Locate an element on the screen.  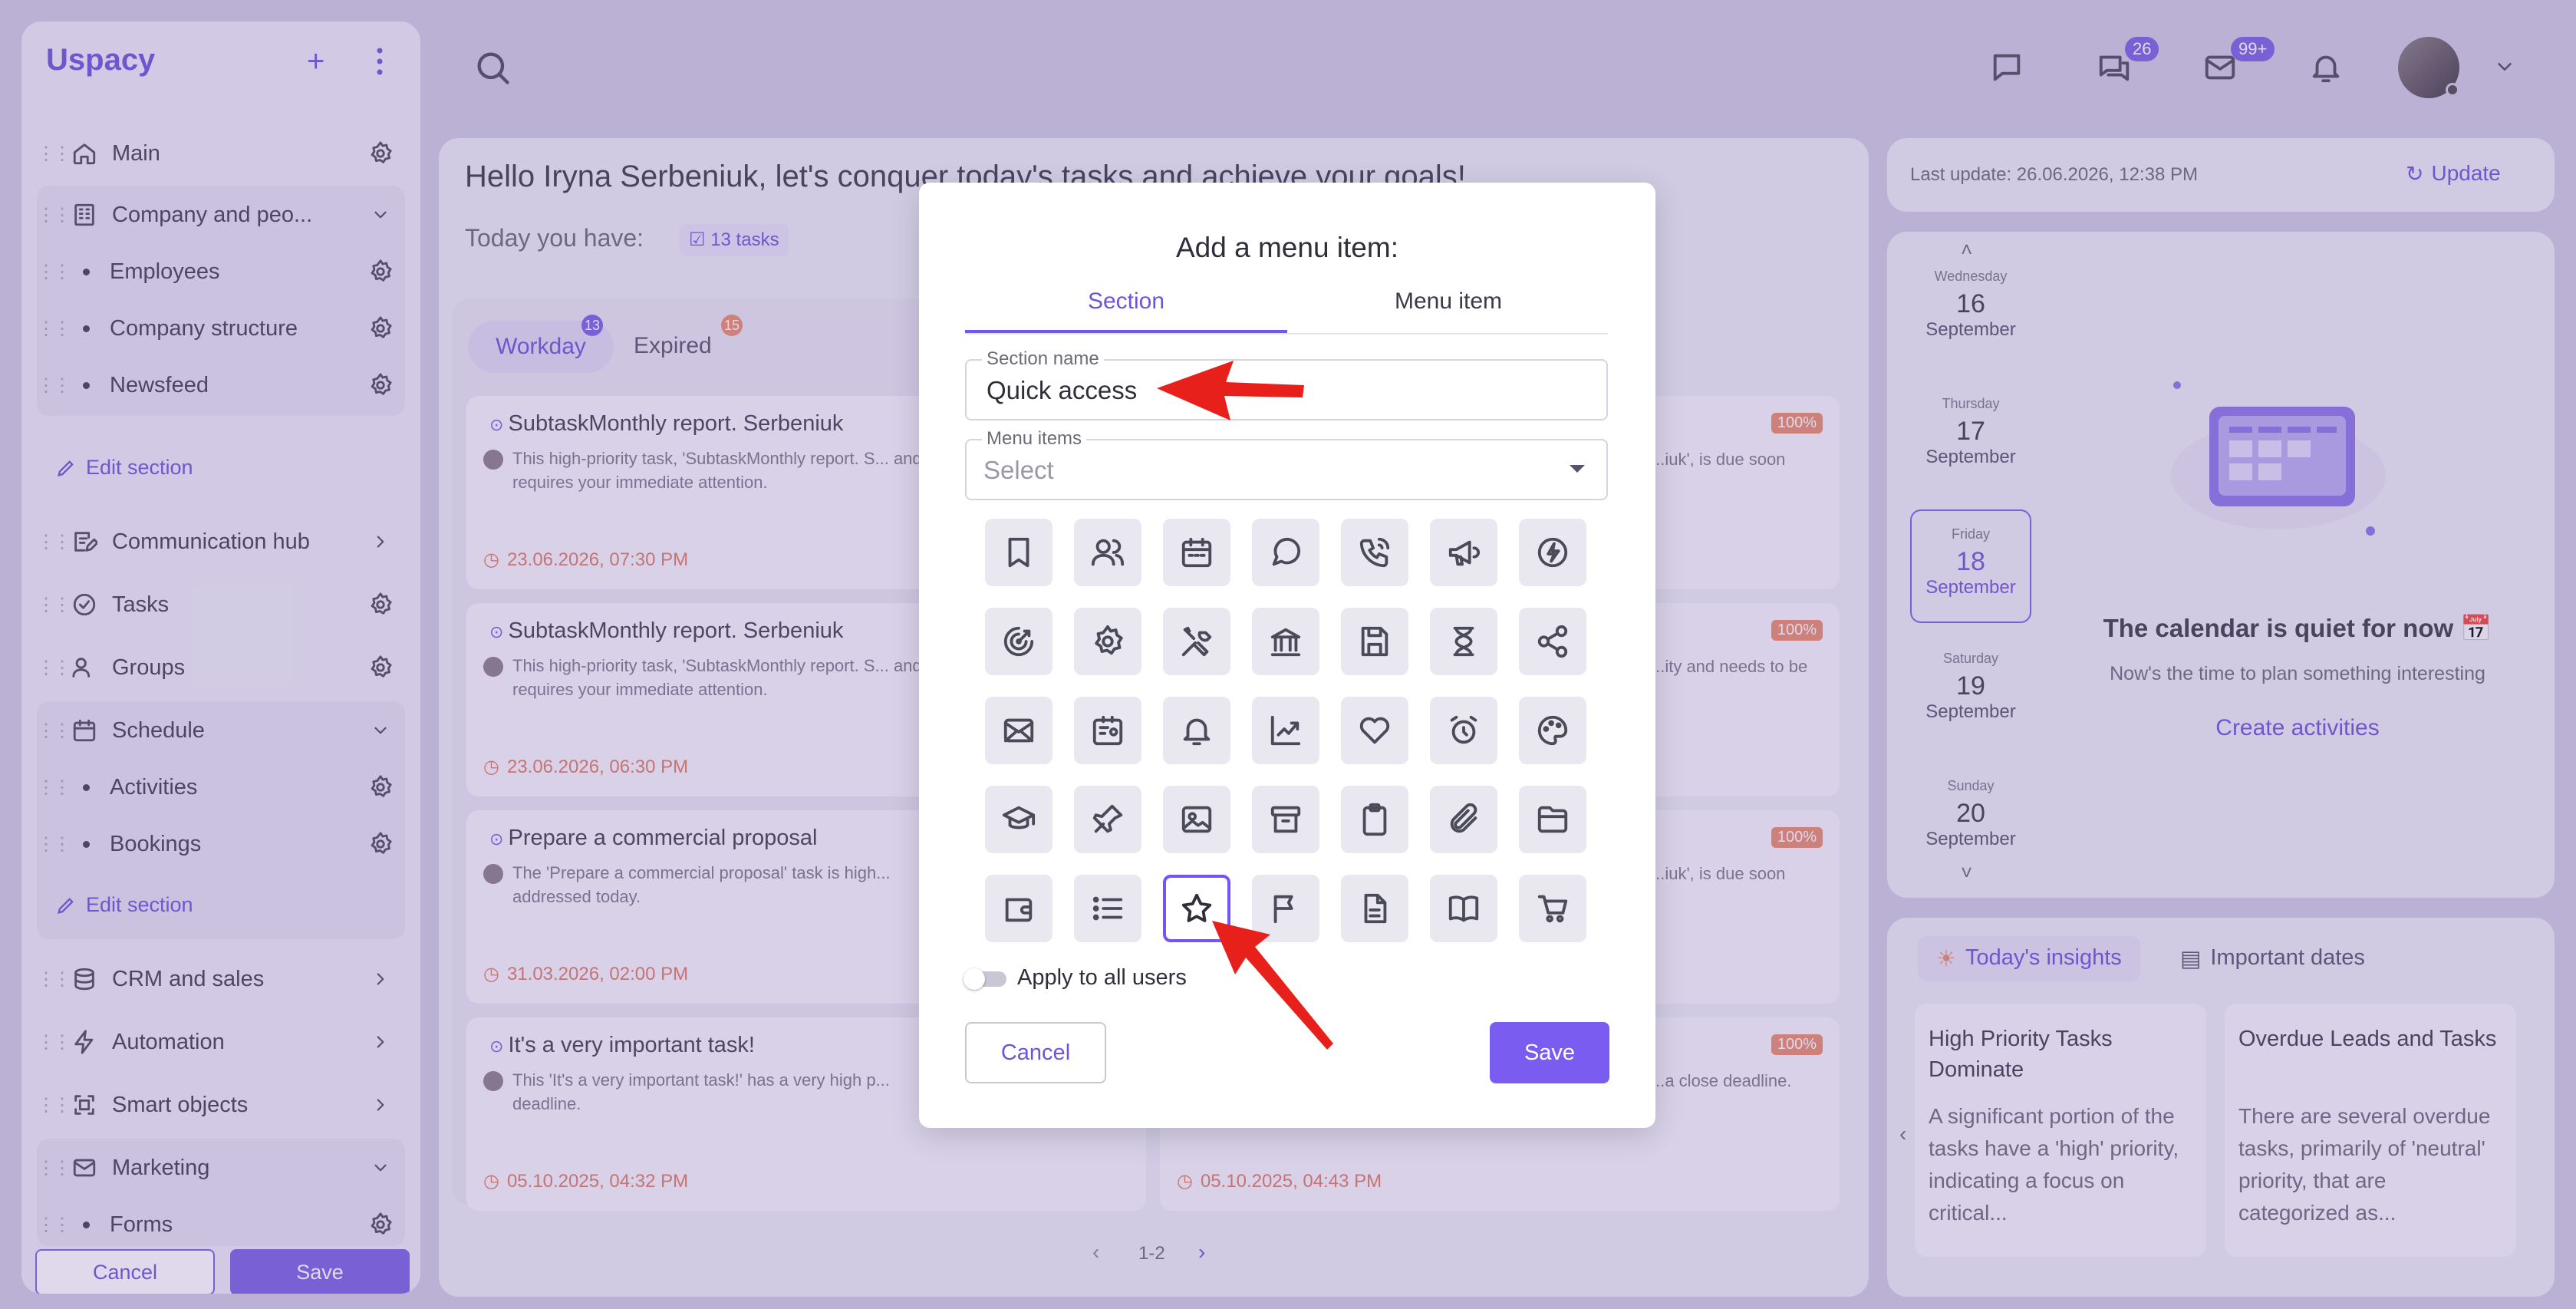
section-name-value: Quick access is located at coordinates (1062, 390).